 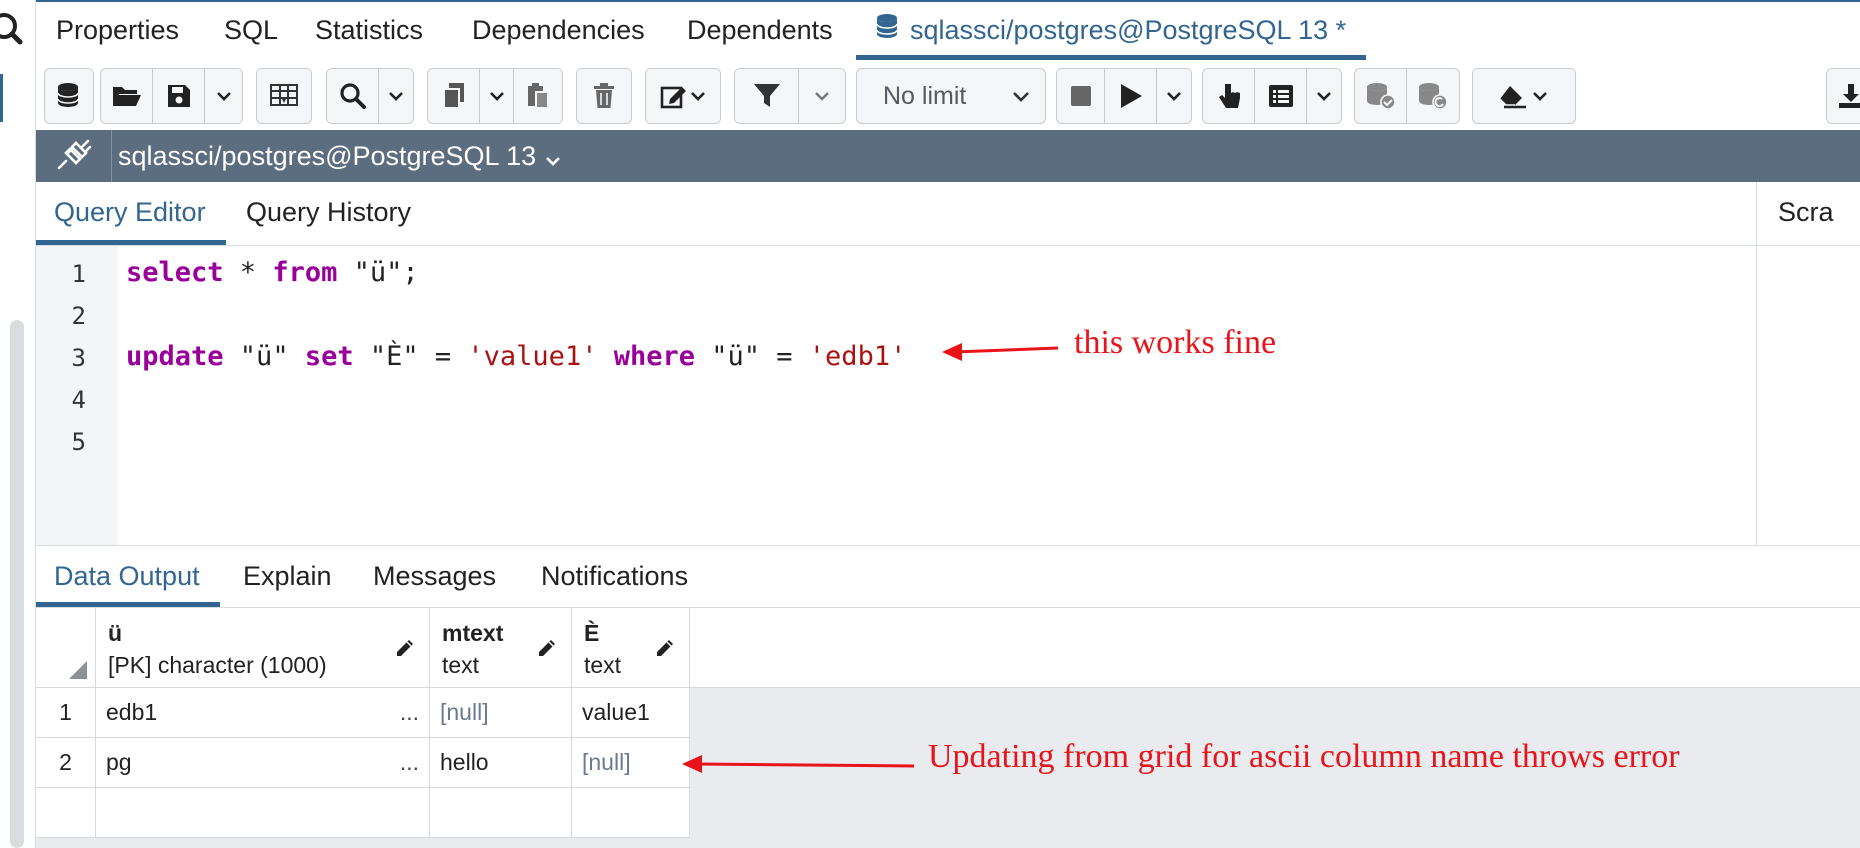 I want to click on browser-selection-indicator, so click(x=1, y=98).